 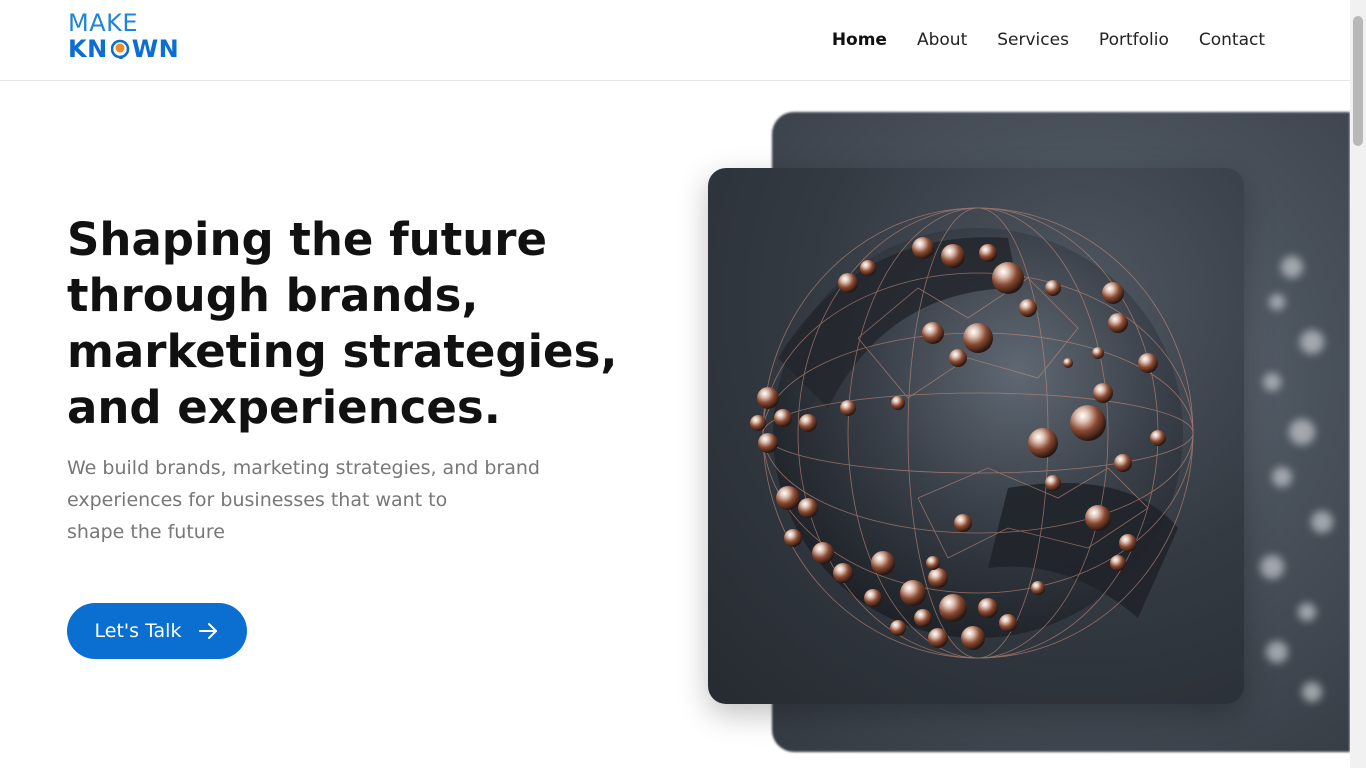 I want to click on nav-item-home: Home, so click(x=859, y=40).